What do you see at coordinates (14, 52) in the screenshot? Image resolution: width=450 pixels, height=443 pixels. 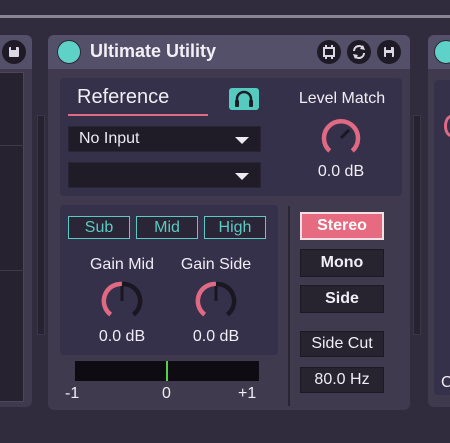 I see `left-device-save-icon` at bounding box center [14, 52].